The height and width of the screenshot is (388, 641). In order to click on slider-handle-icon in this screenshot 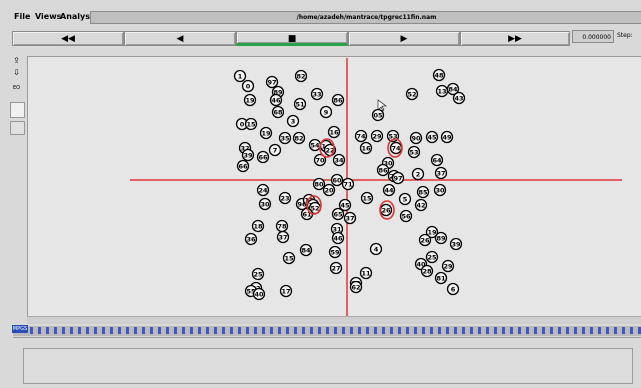, I will do `click(17, 110)`.